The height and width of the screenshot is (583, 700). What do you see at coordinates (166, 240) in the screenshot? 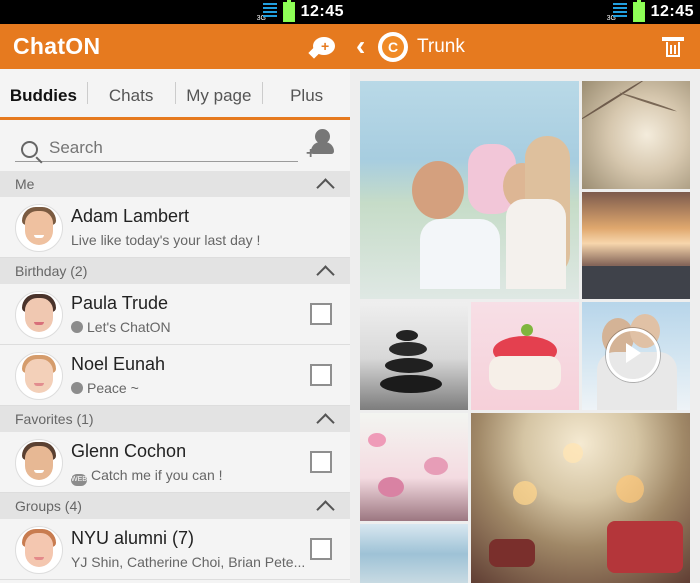
I see `contact-status: Live like today's your last day !` at bounding box center [166, 240].